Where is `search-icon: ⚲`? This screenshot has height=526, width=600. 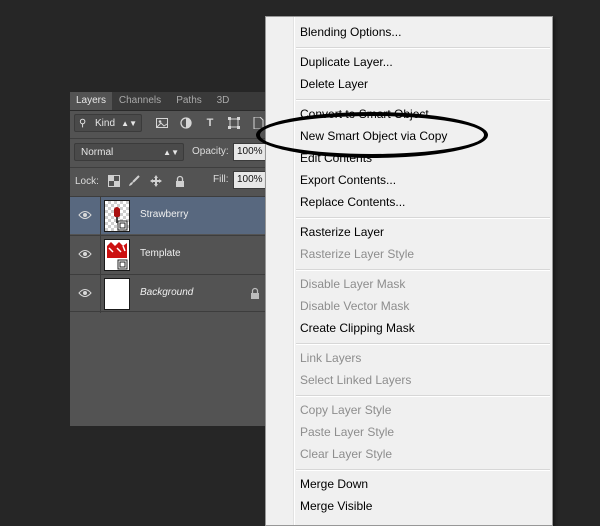
search-icon: ⚲ is located at coordinates (83, 123).